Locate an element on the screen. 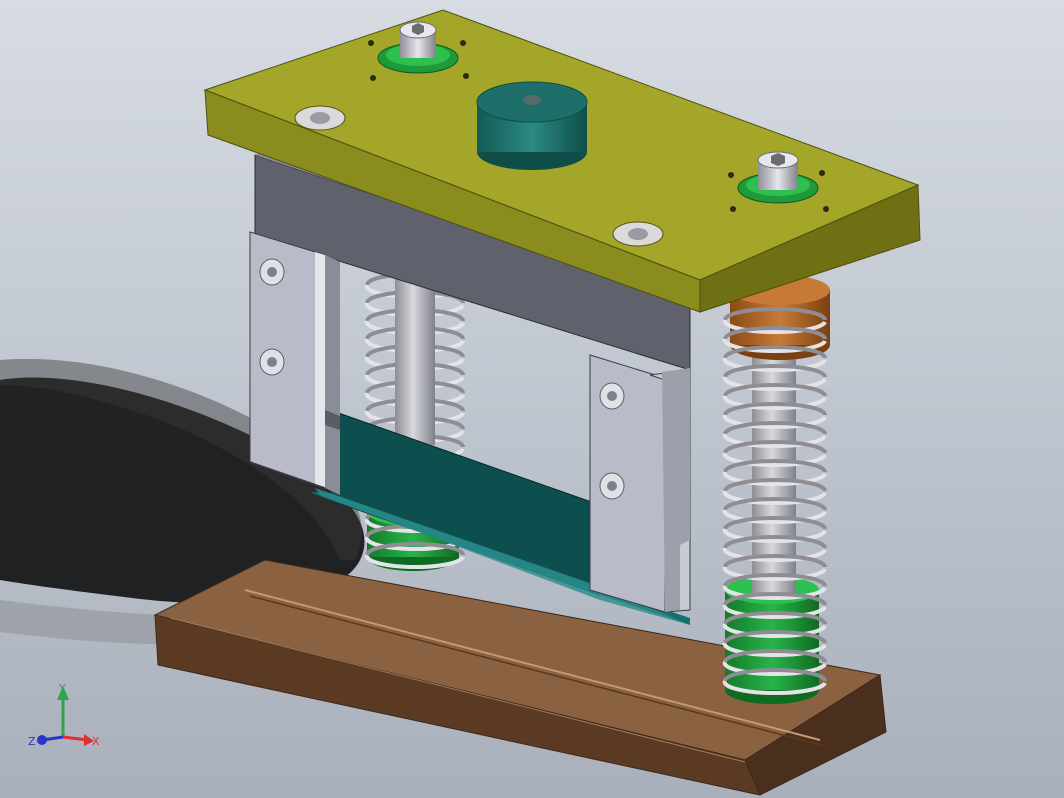 This screenshot has height=798, width=1064. center-punch is located at coordinates (532, 125).